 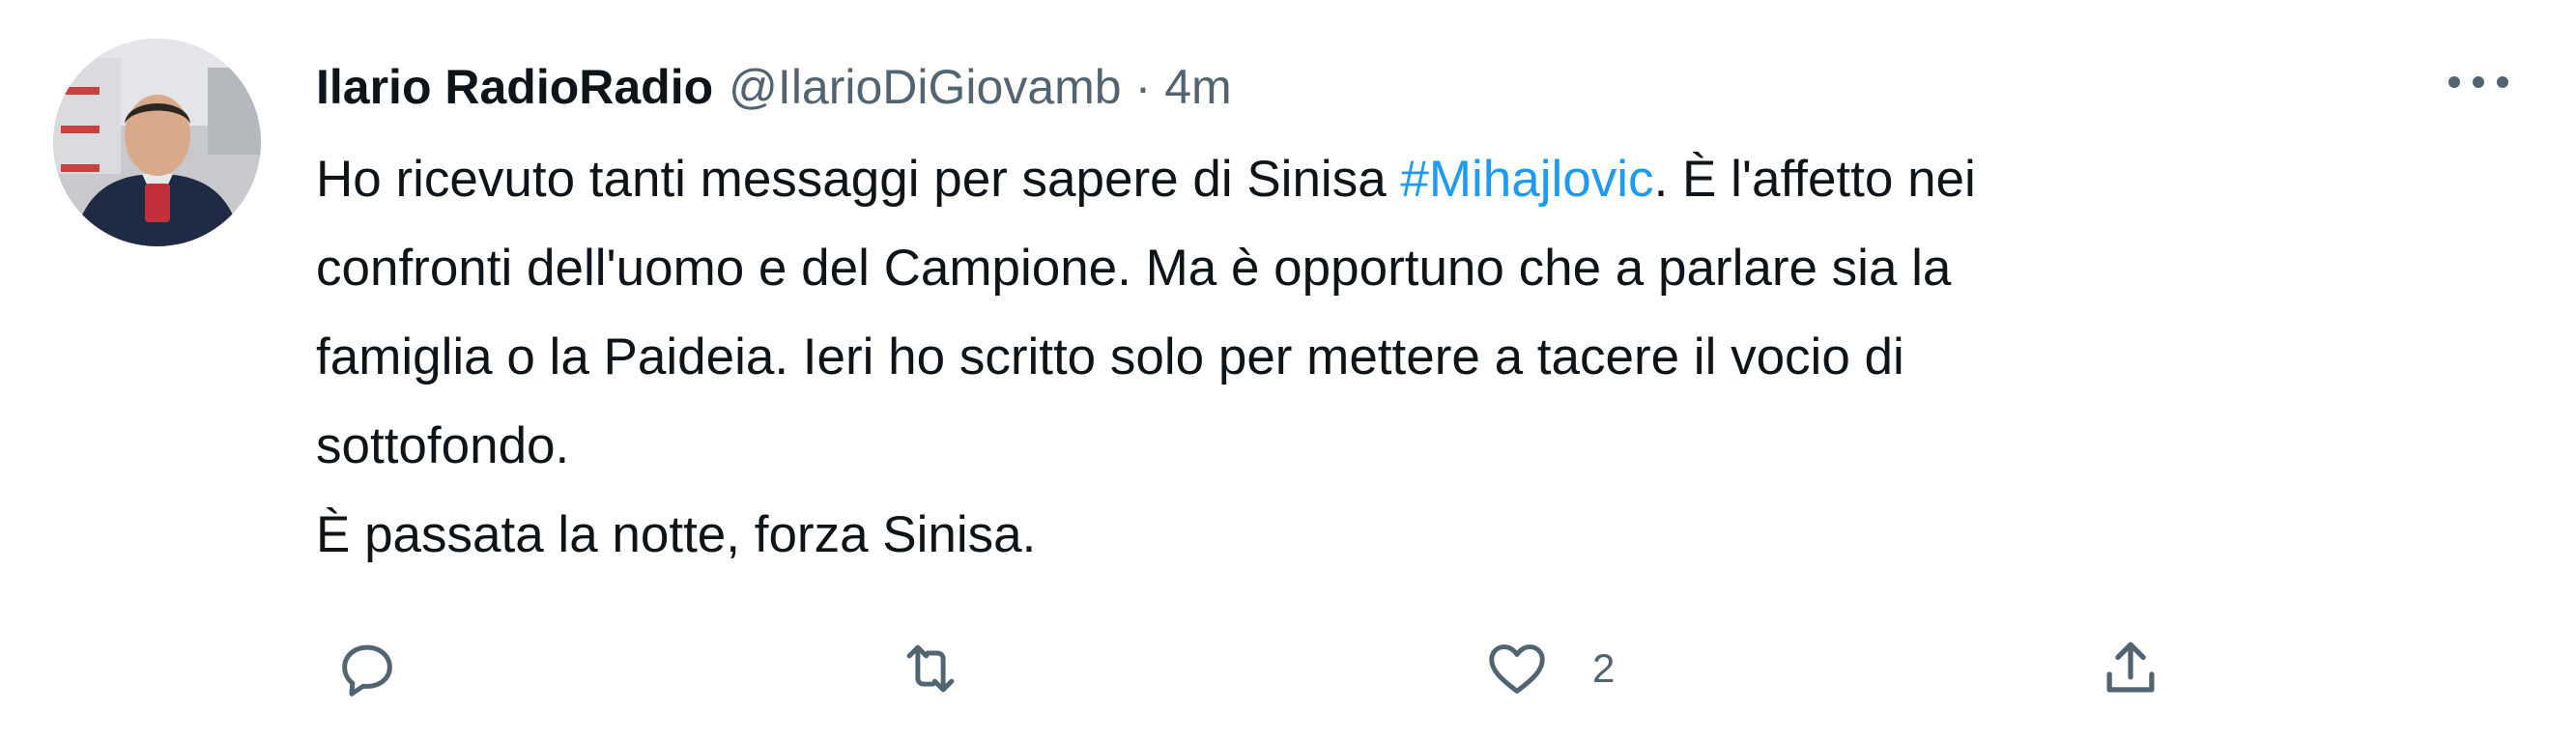 I want to click on tweet-text-segment: . È l'affetto nei, so click(x=1815, y=179).